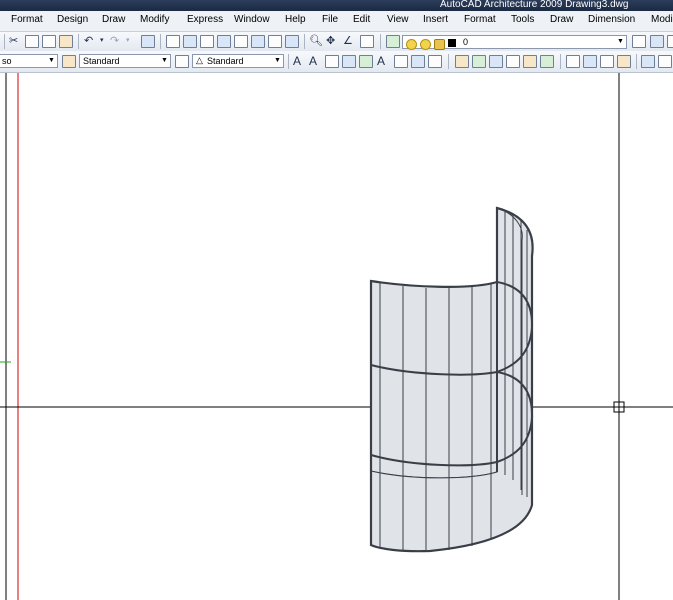  Describe the element at coordinates (401, 61) in the screenshot. I see `scale-text-icon` at that location.